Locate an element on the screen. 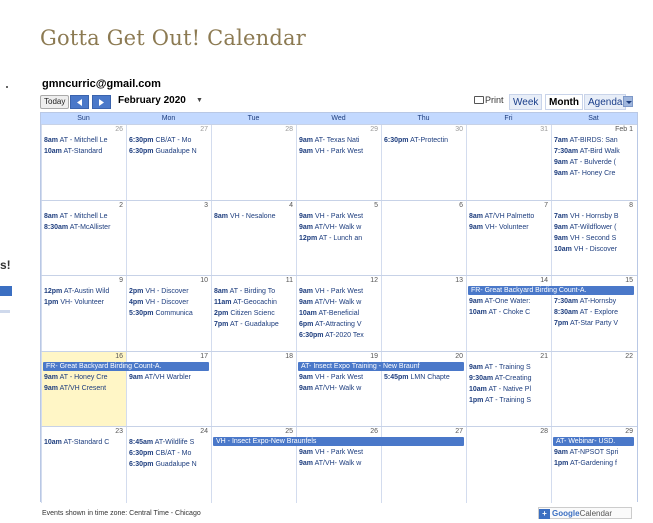 This screenshot has height=523, width=653. calendar-event: 5:30pm Communica is located at coordinates (169, 313).